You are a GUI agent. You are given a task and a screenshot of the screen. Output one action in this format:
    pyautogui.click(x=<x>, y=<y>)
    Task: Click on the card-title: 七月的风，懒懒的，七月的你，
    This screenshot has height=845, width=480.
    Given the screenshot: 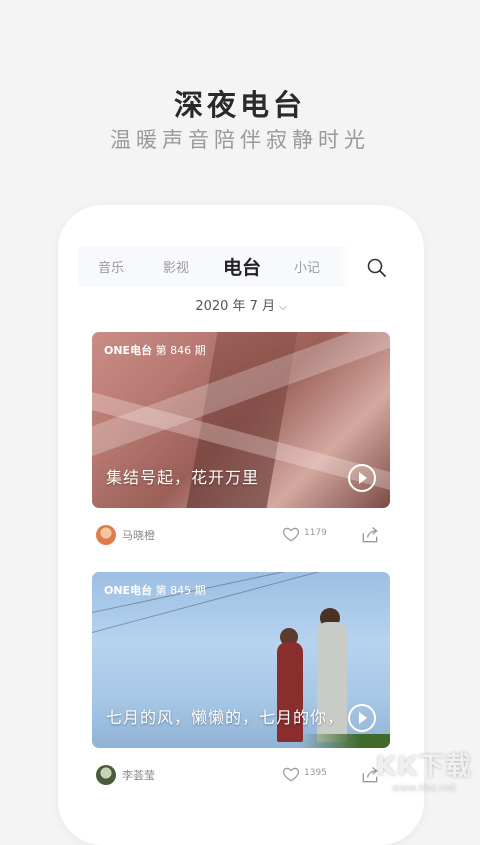 What is the action you would take?
    pyautogui.click(x=225, y=717)
    